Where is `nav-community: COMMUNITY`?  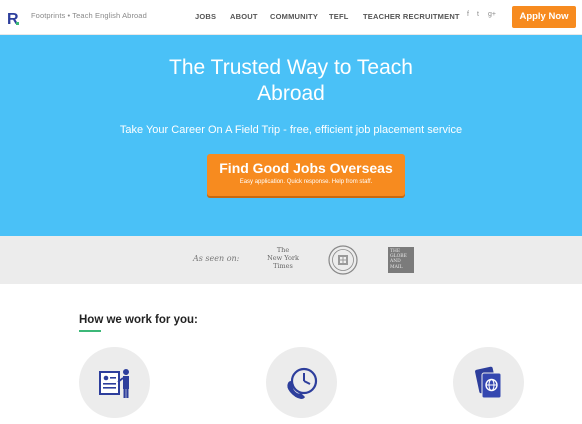
nav-community: COMMUNITY is located at coordinates (294, 16).